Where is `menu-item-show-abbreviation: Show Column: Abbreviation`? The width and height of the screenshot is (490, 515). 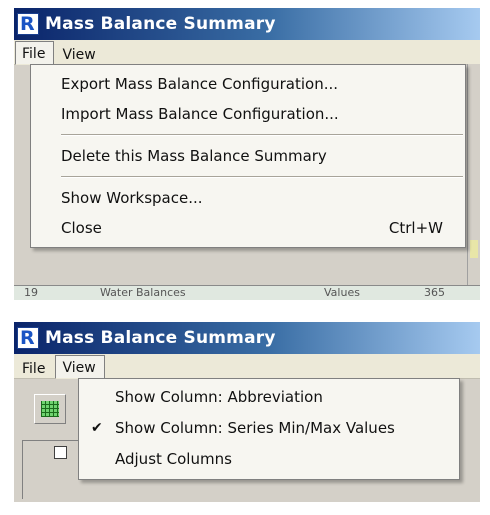
menu-item-show-abbreviation: Show Column: Abbreviation is located at coordinates (269, 397).